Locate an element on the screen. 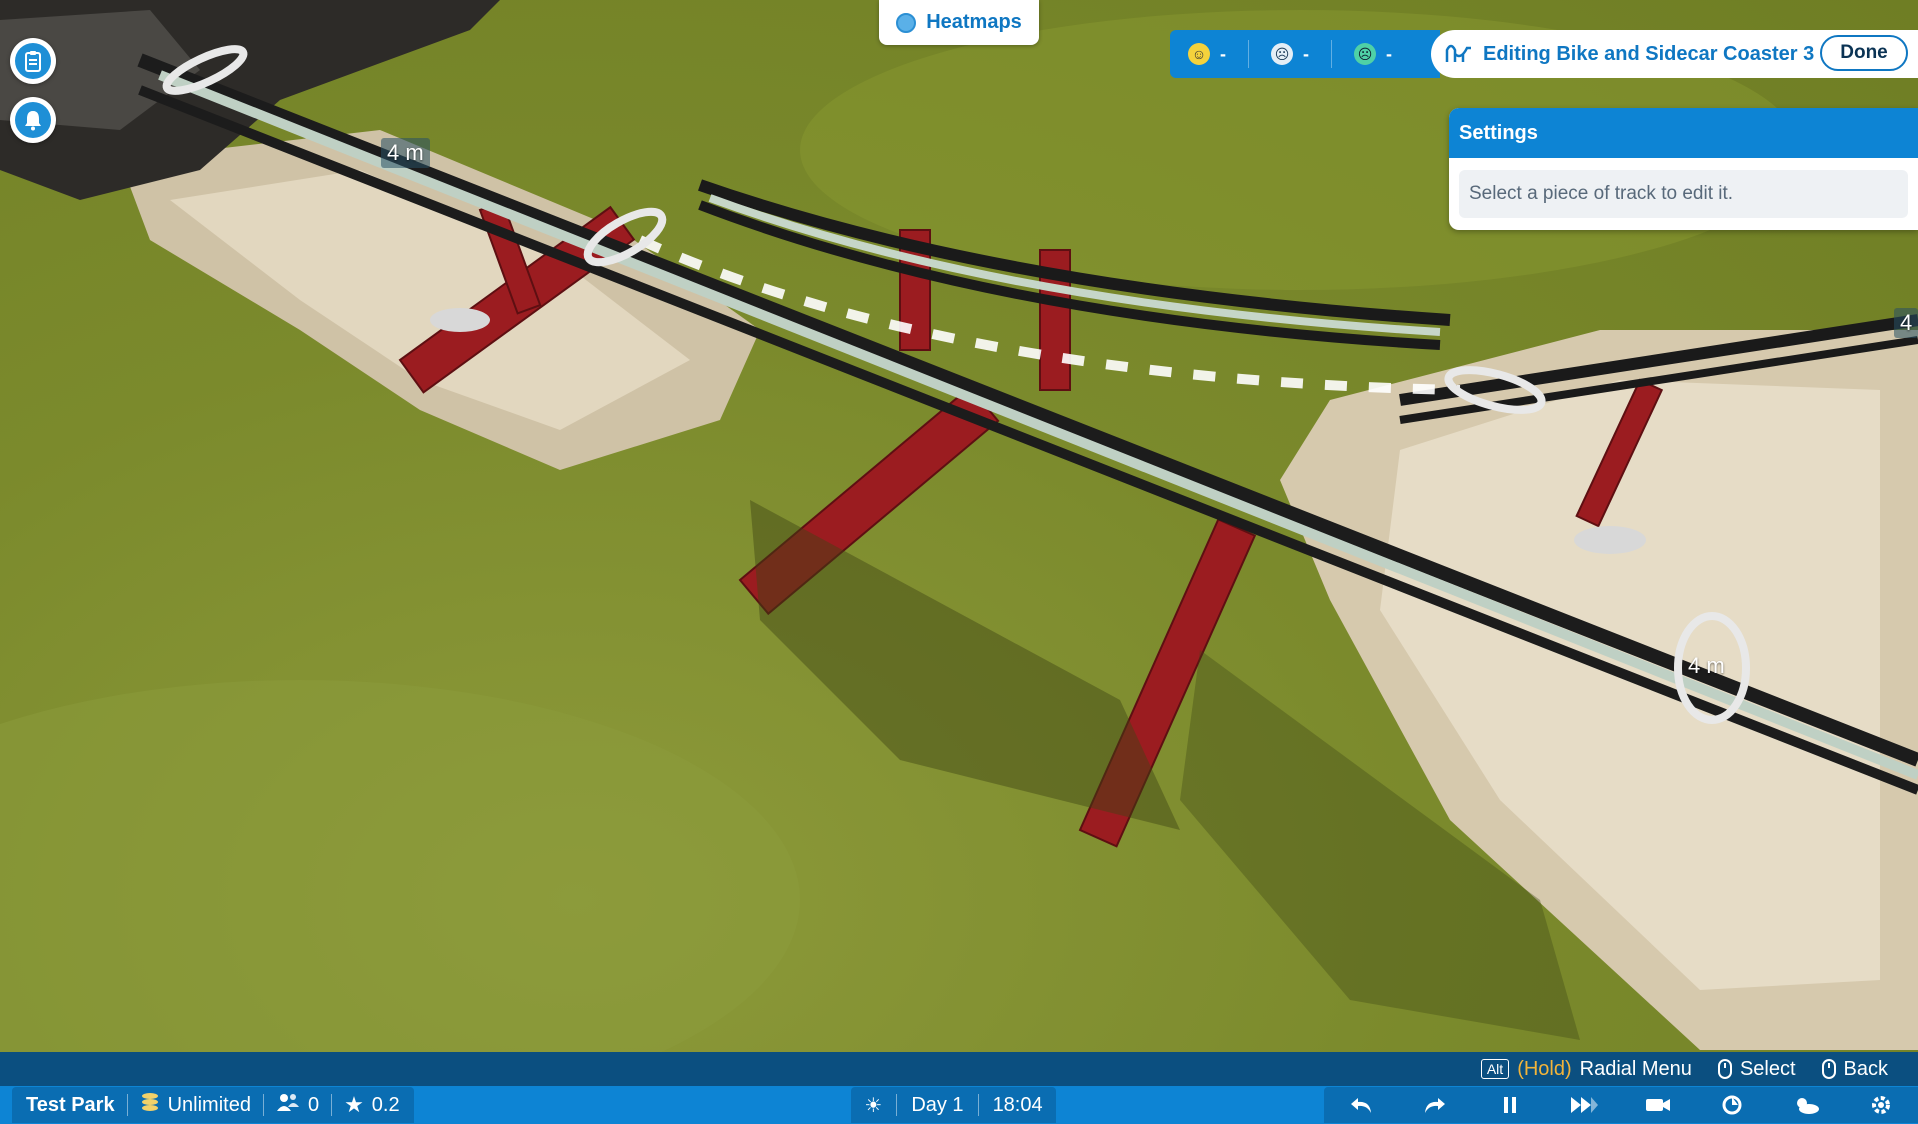 This screenshot has height=1124, width=1918. excitement-value: - is located at coordinates (1223, 53).